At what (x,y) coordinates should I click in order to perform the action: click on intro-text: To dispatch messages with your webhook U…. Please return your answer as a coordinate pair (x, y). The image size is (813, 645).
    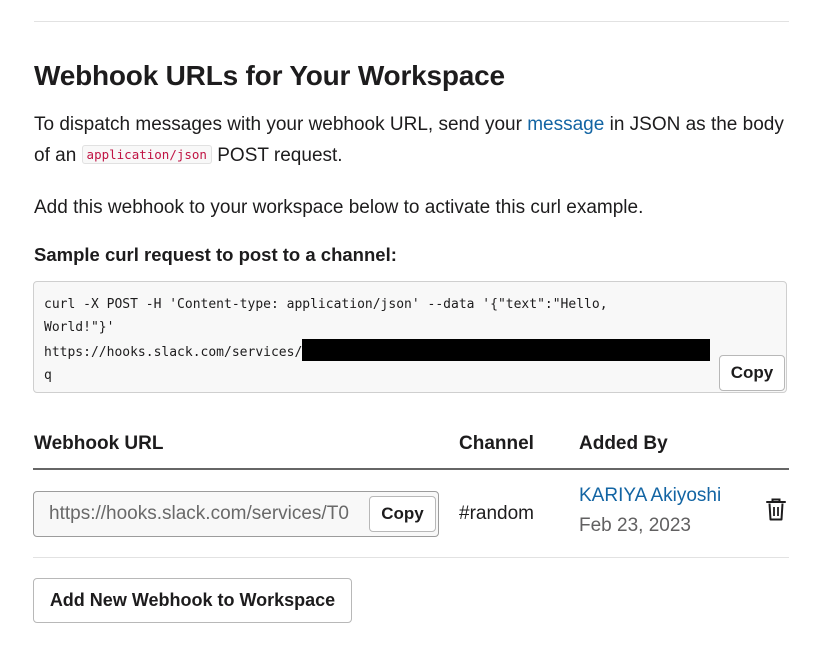
    Looking at the image, I should click on (281, 124).